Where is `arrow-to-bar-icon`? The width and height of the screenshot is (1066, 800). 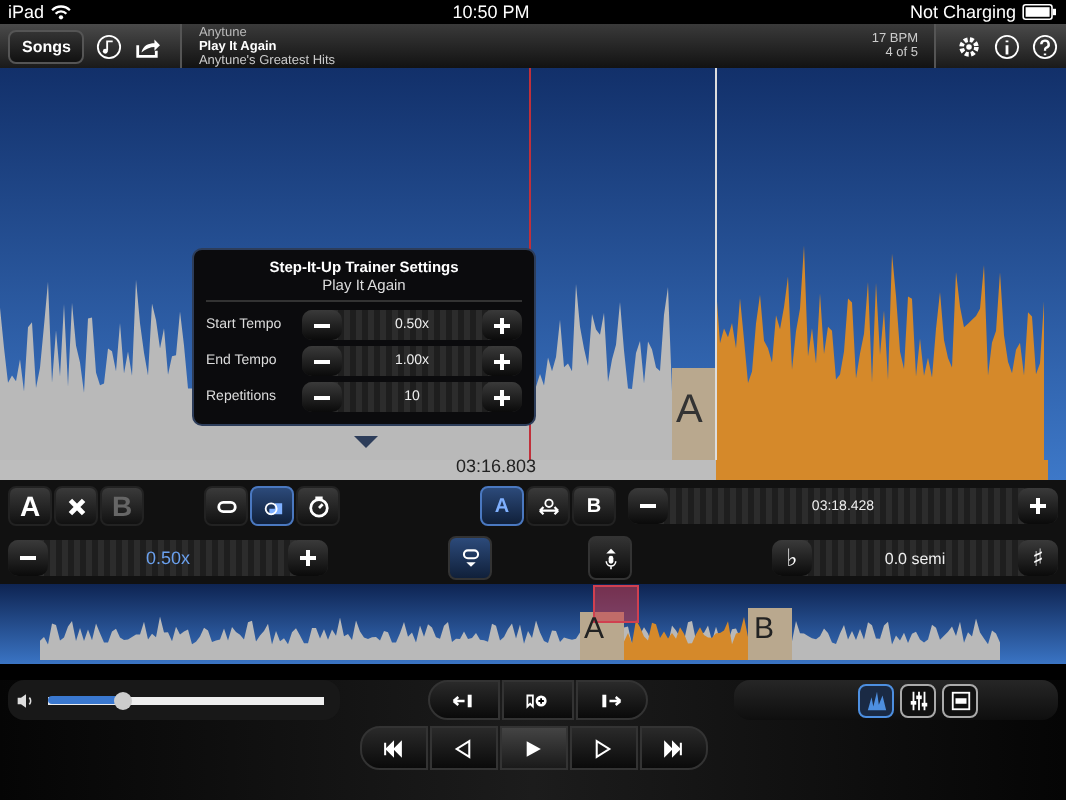 arrow-to-bar-icon is located at coordinates (463, 700).